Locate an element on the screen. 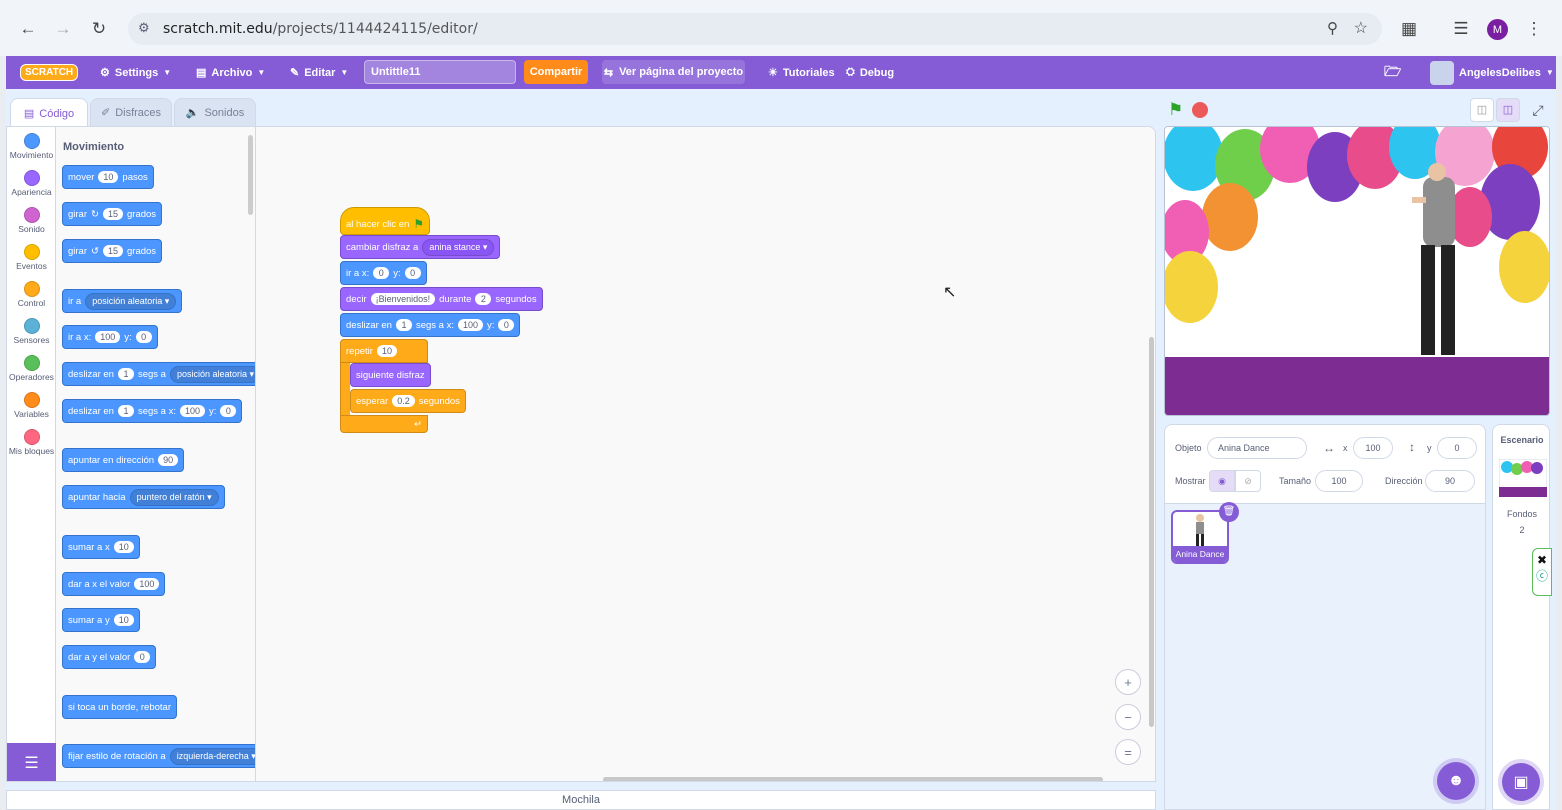 The image size is (1562, 810). browser-menu-icon: ⋮ is located at coordinates (1534, 29).